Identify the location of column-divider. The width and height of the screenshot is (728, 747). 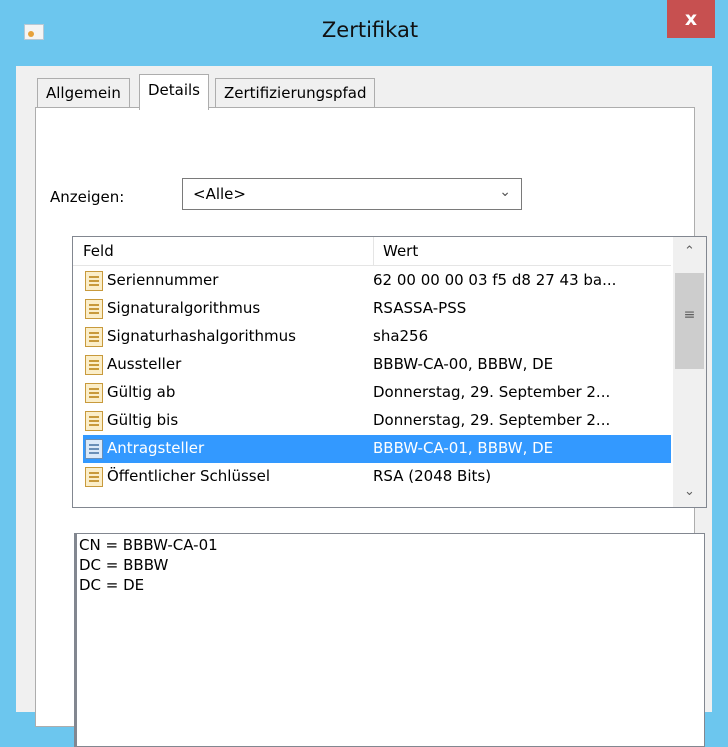
(373, 251).